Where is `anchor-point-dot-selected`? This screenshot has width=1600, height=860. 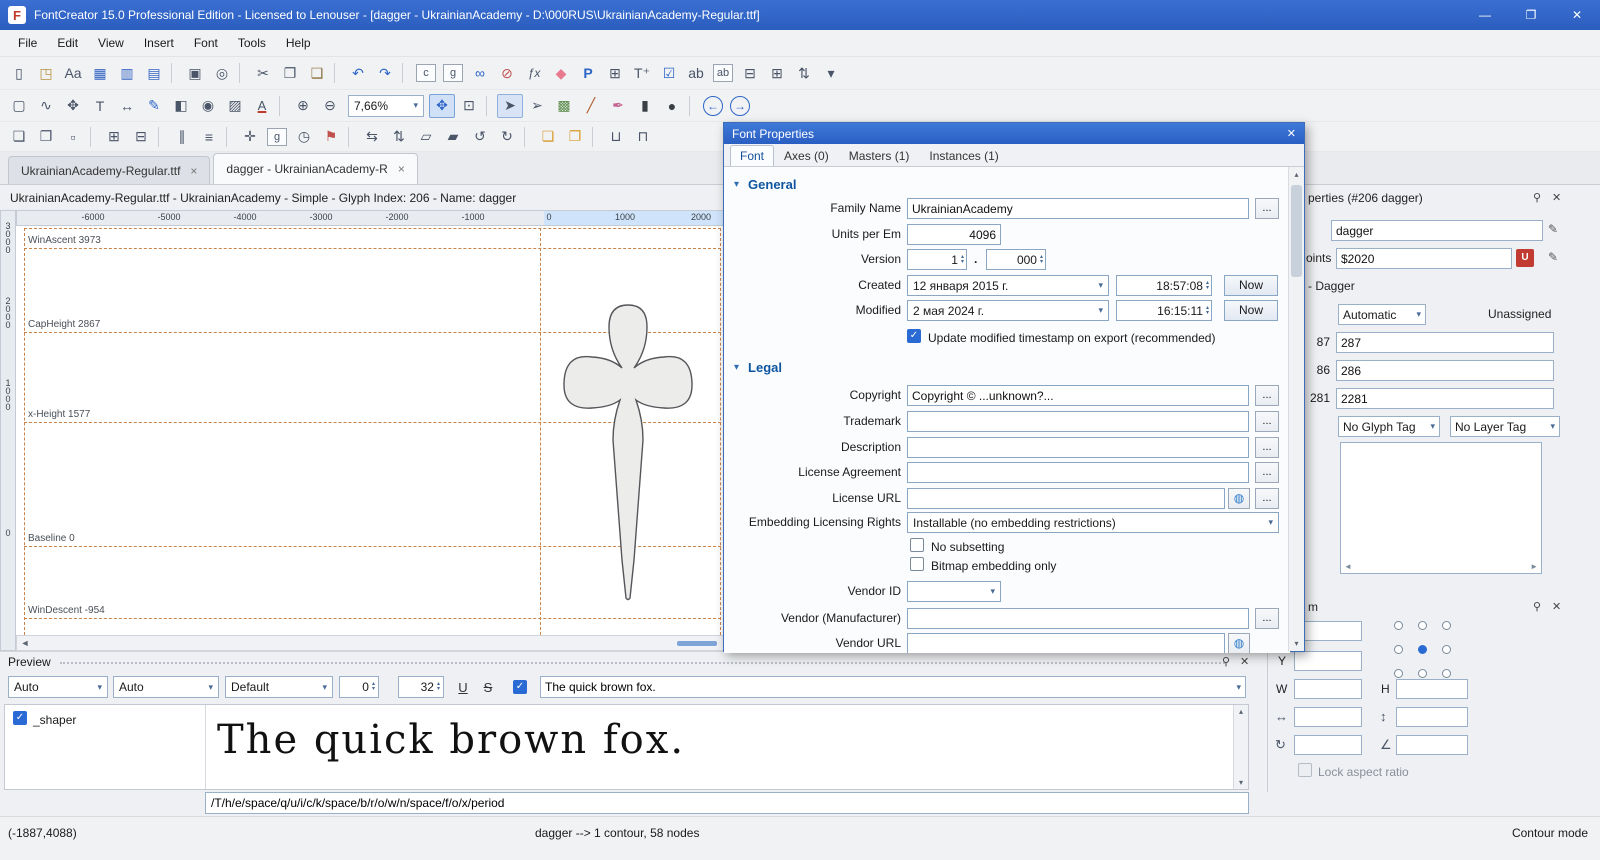 anchor-point-dot-selected is located at coordinates (1422, 649).